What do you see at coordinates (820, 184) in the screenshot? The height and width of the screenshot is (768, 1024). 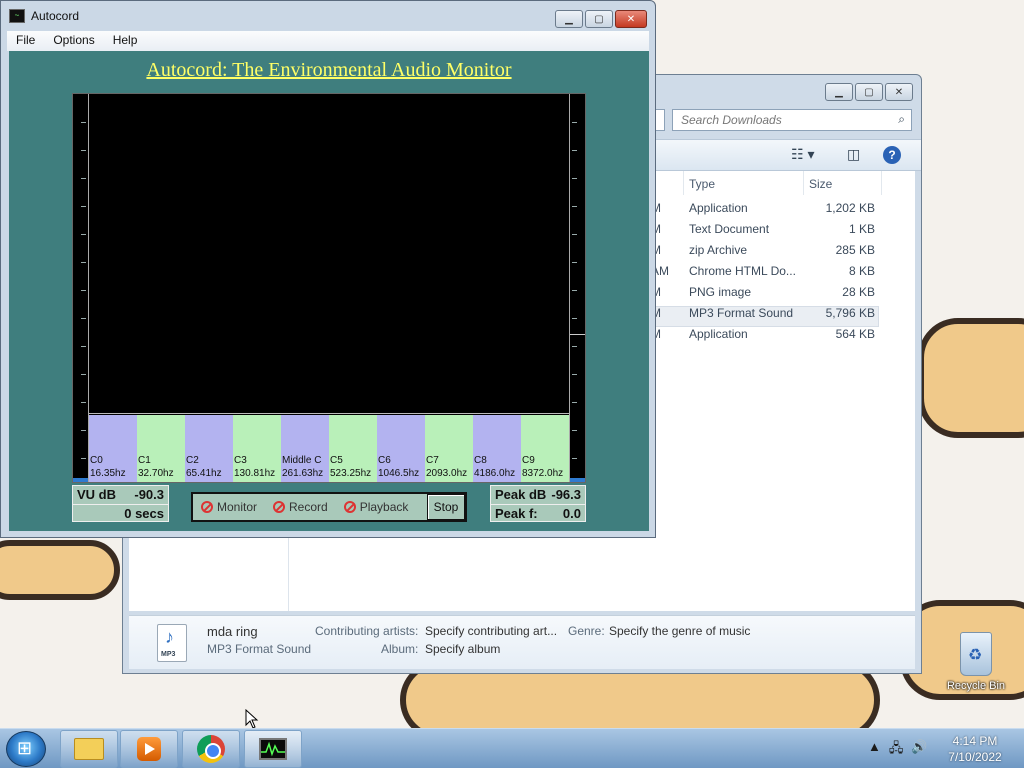 I see `column-header-size: Size` at bounding box center [820, 184].